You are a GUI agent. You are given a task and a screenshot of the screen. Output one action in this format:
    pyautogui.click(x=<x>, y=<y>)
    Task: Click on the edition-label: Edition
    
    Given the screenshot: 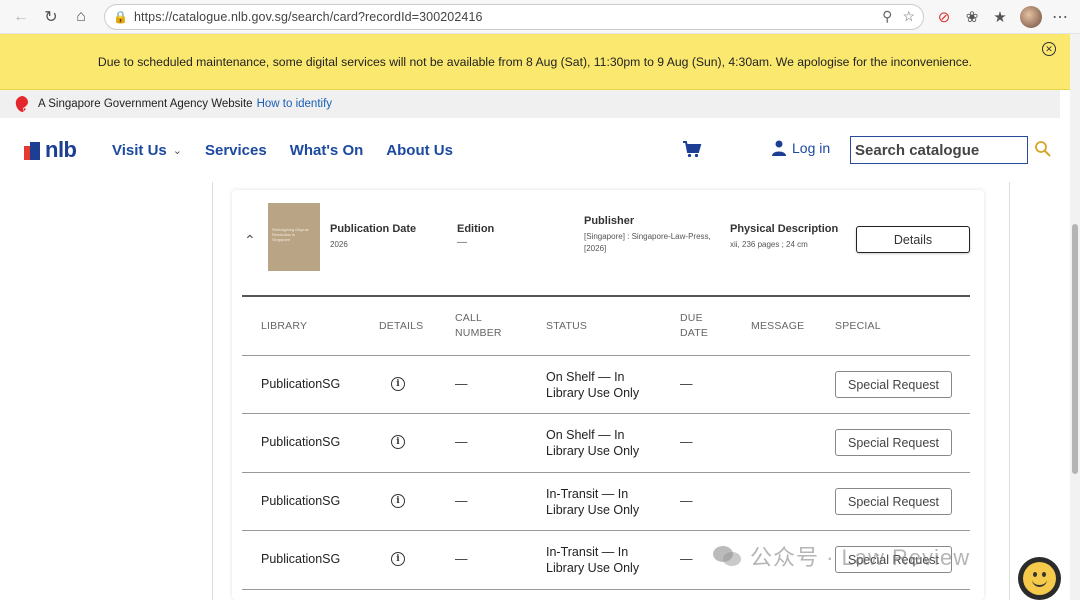 What is the action you would take?
    pyautogui.click(x=476, y=229)
    